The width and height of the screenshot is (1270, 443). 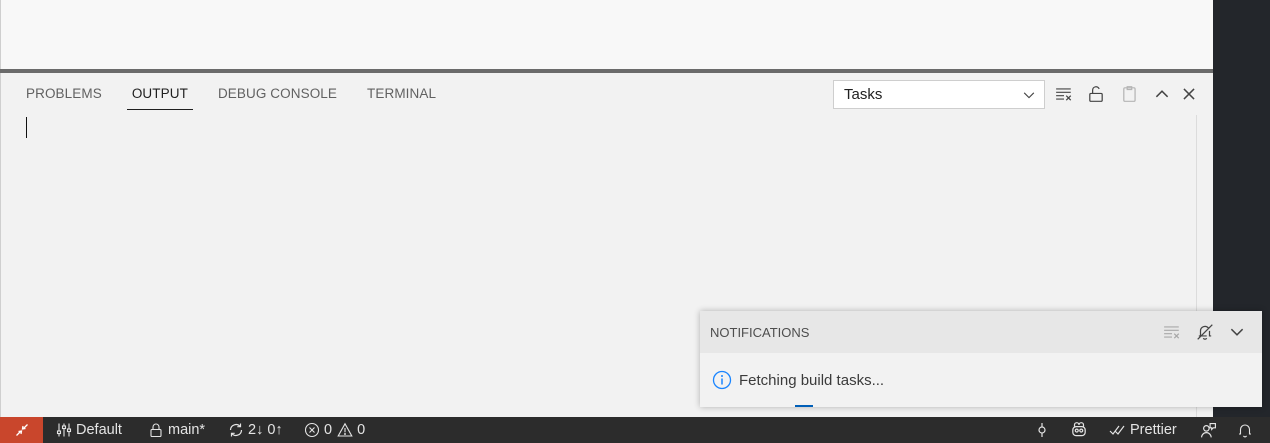 I want to click on warning-icon, so click(x=345, y=429).